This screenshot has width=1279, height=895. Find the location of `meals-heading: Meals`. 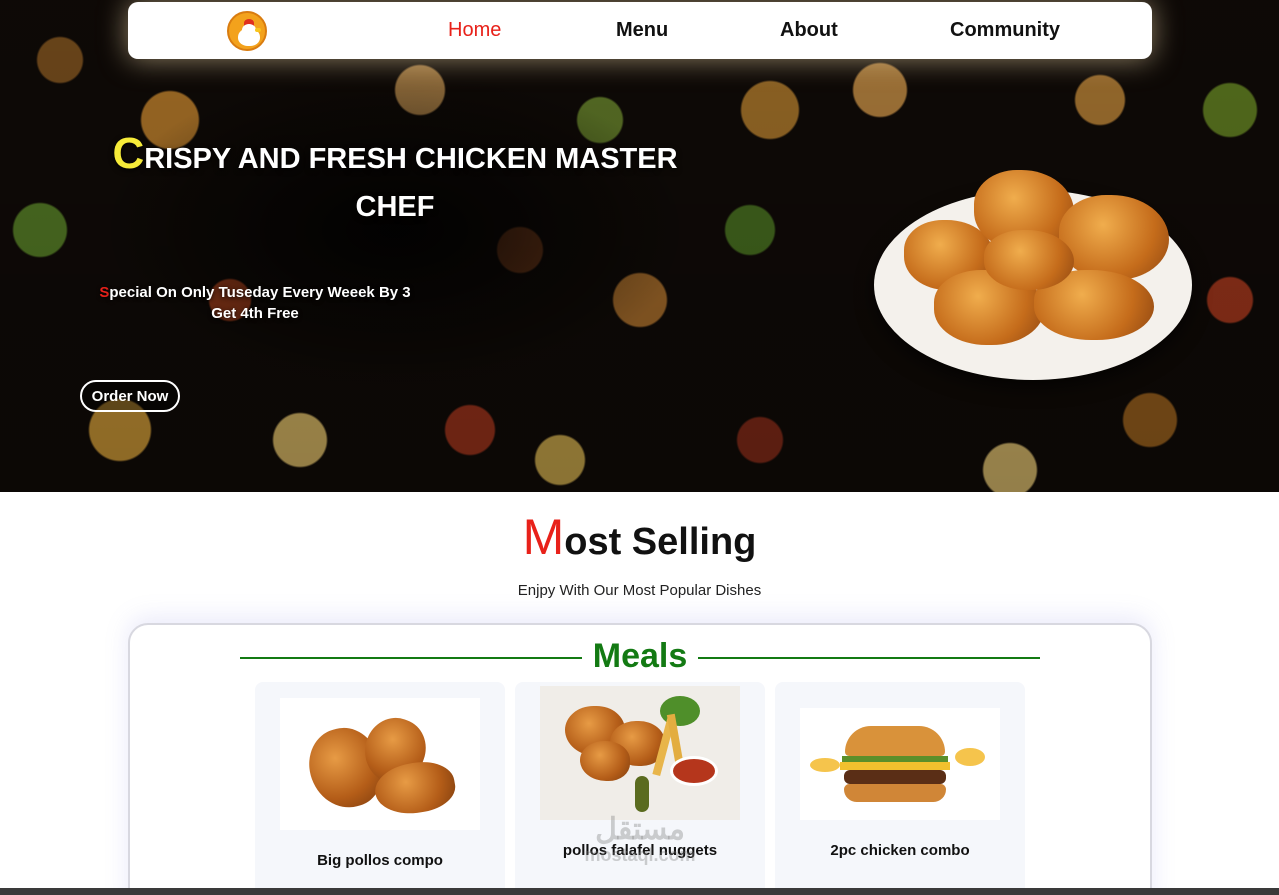

meals-heading: Meals is located at coordinates (640, 656).